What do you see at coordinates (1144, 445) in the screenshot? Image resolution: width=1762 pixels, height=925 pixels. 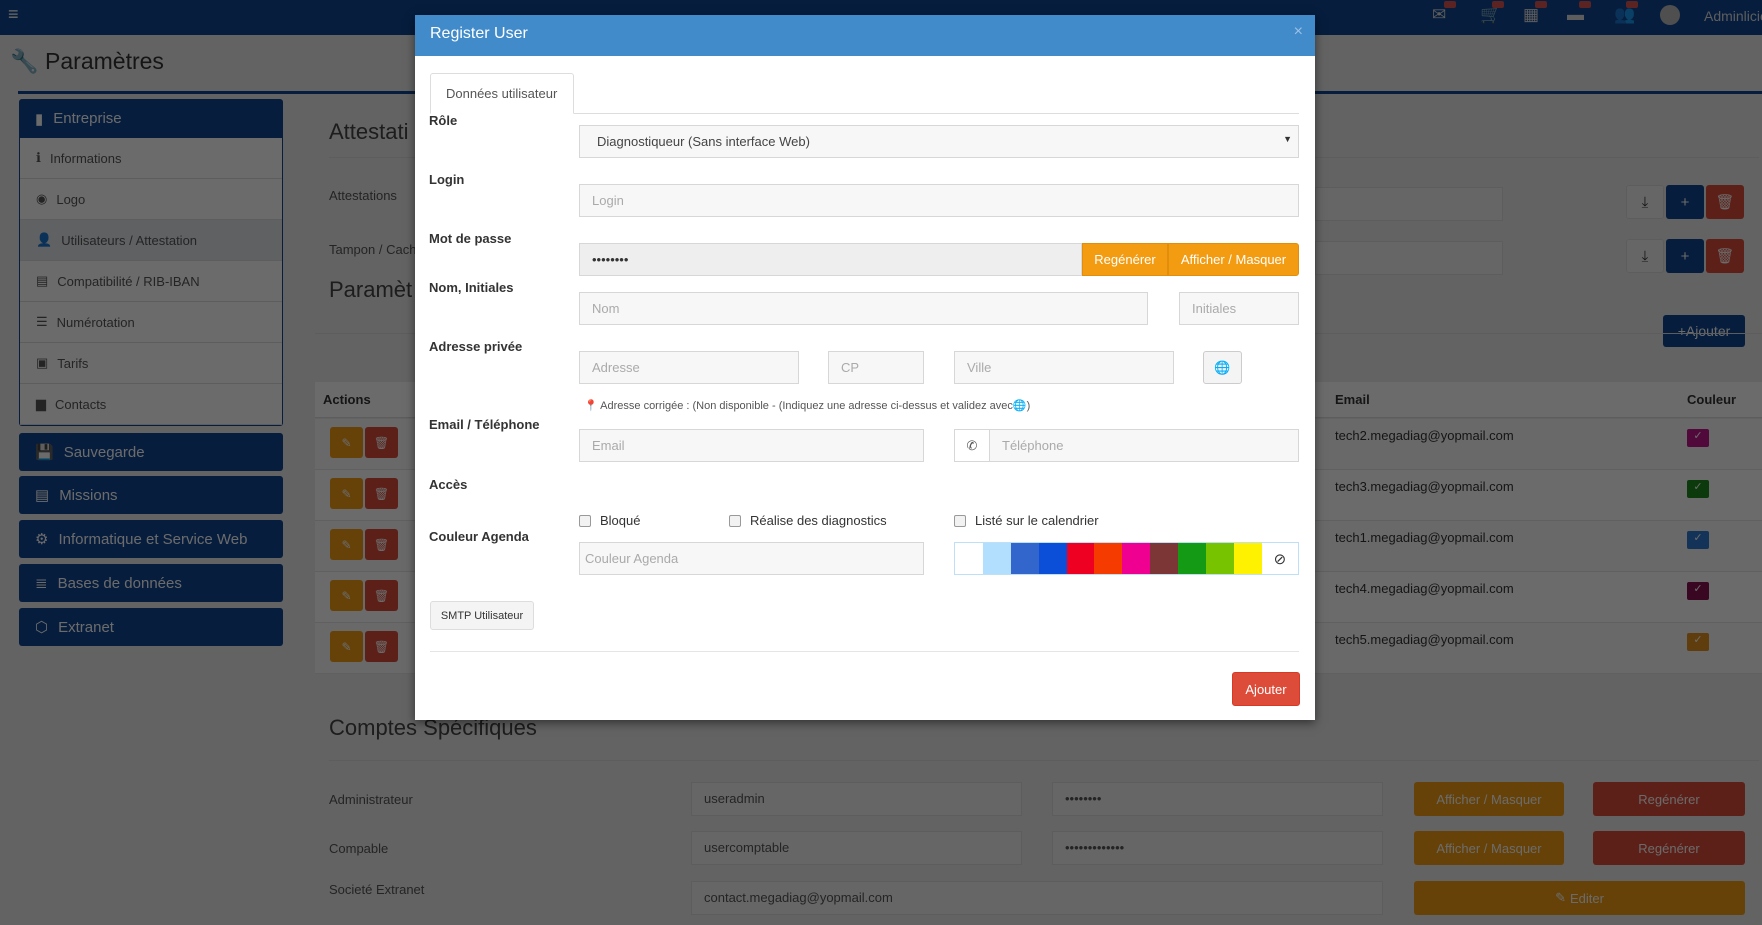 I see `telephone-input: Téléphone` at bounding box center [1144, 445].